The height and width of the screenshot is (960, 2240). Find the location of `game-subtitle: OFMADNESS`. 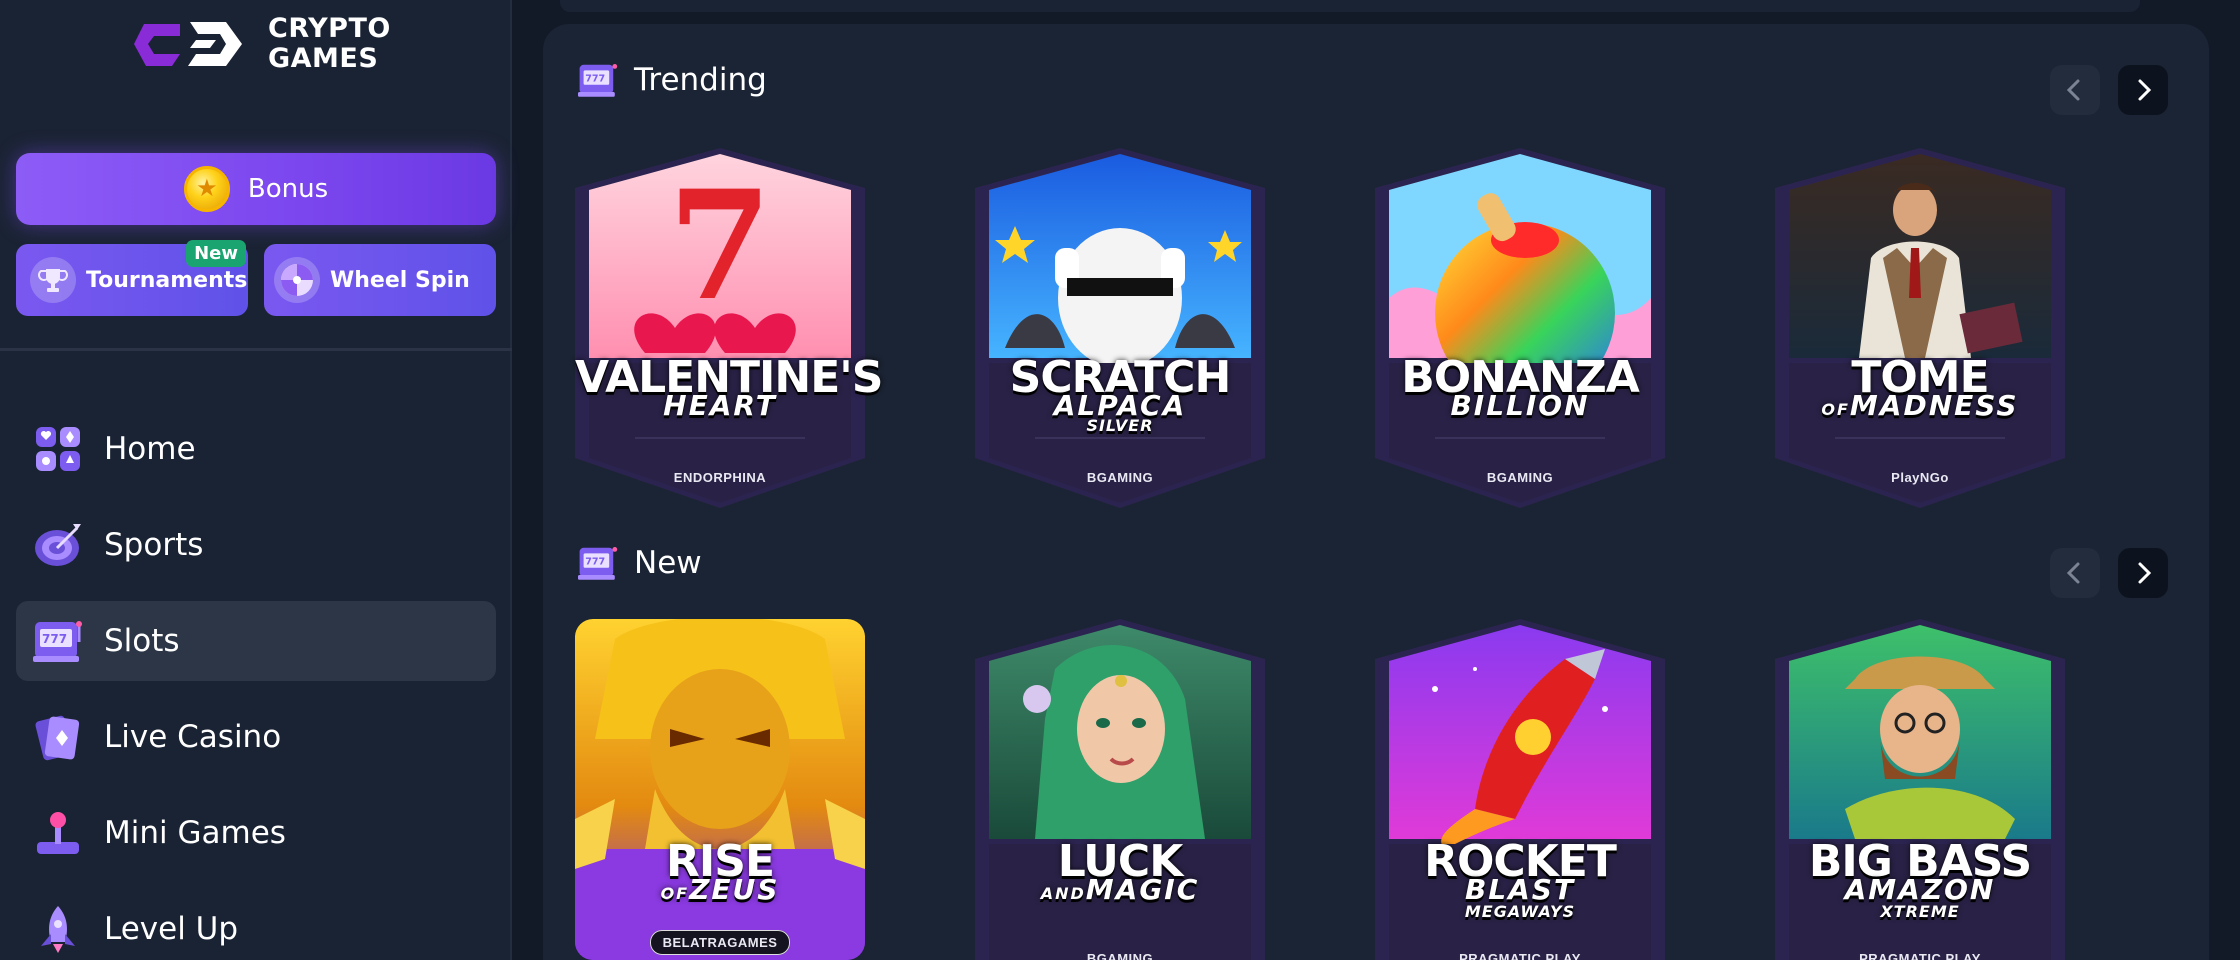

game-subtitle: OFMADNESS is located at coordinates (1920, 406).